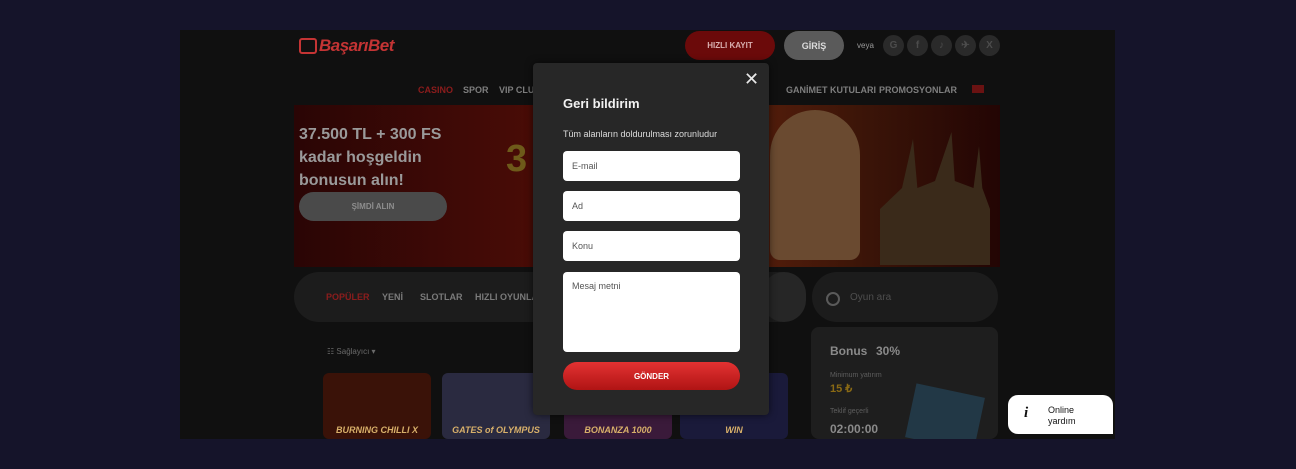 The image size is (1296, 469). Describe the element at coordinates (435, 90) in the screenshot. I see `nav-casino: CASINO` at that location.